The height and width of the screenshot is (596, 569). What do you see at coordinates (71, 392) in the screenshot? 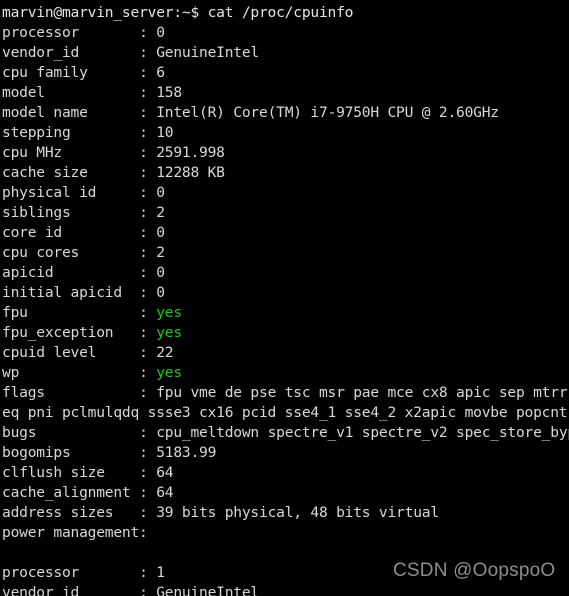
I see `field-key: flags` at bounding box center [71, 392].